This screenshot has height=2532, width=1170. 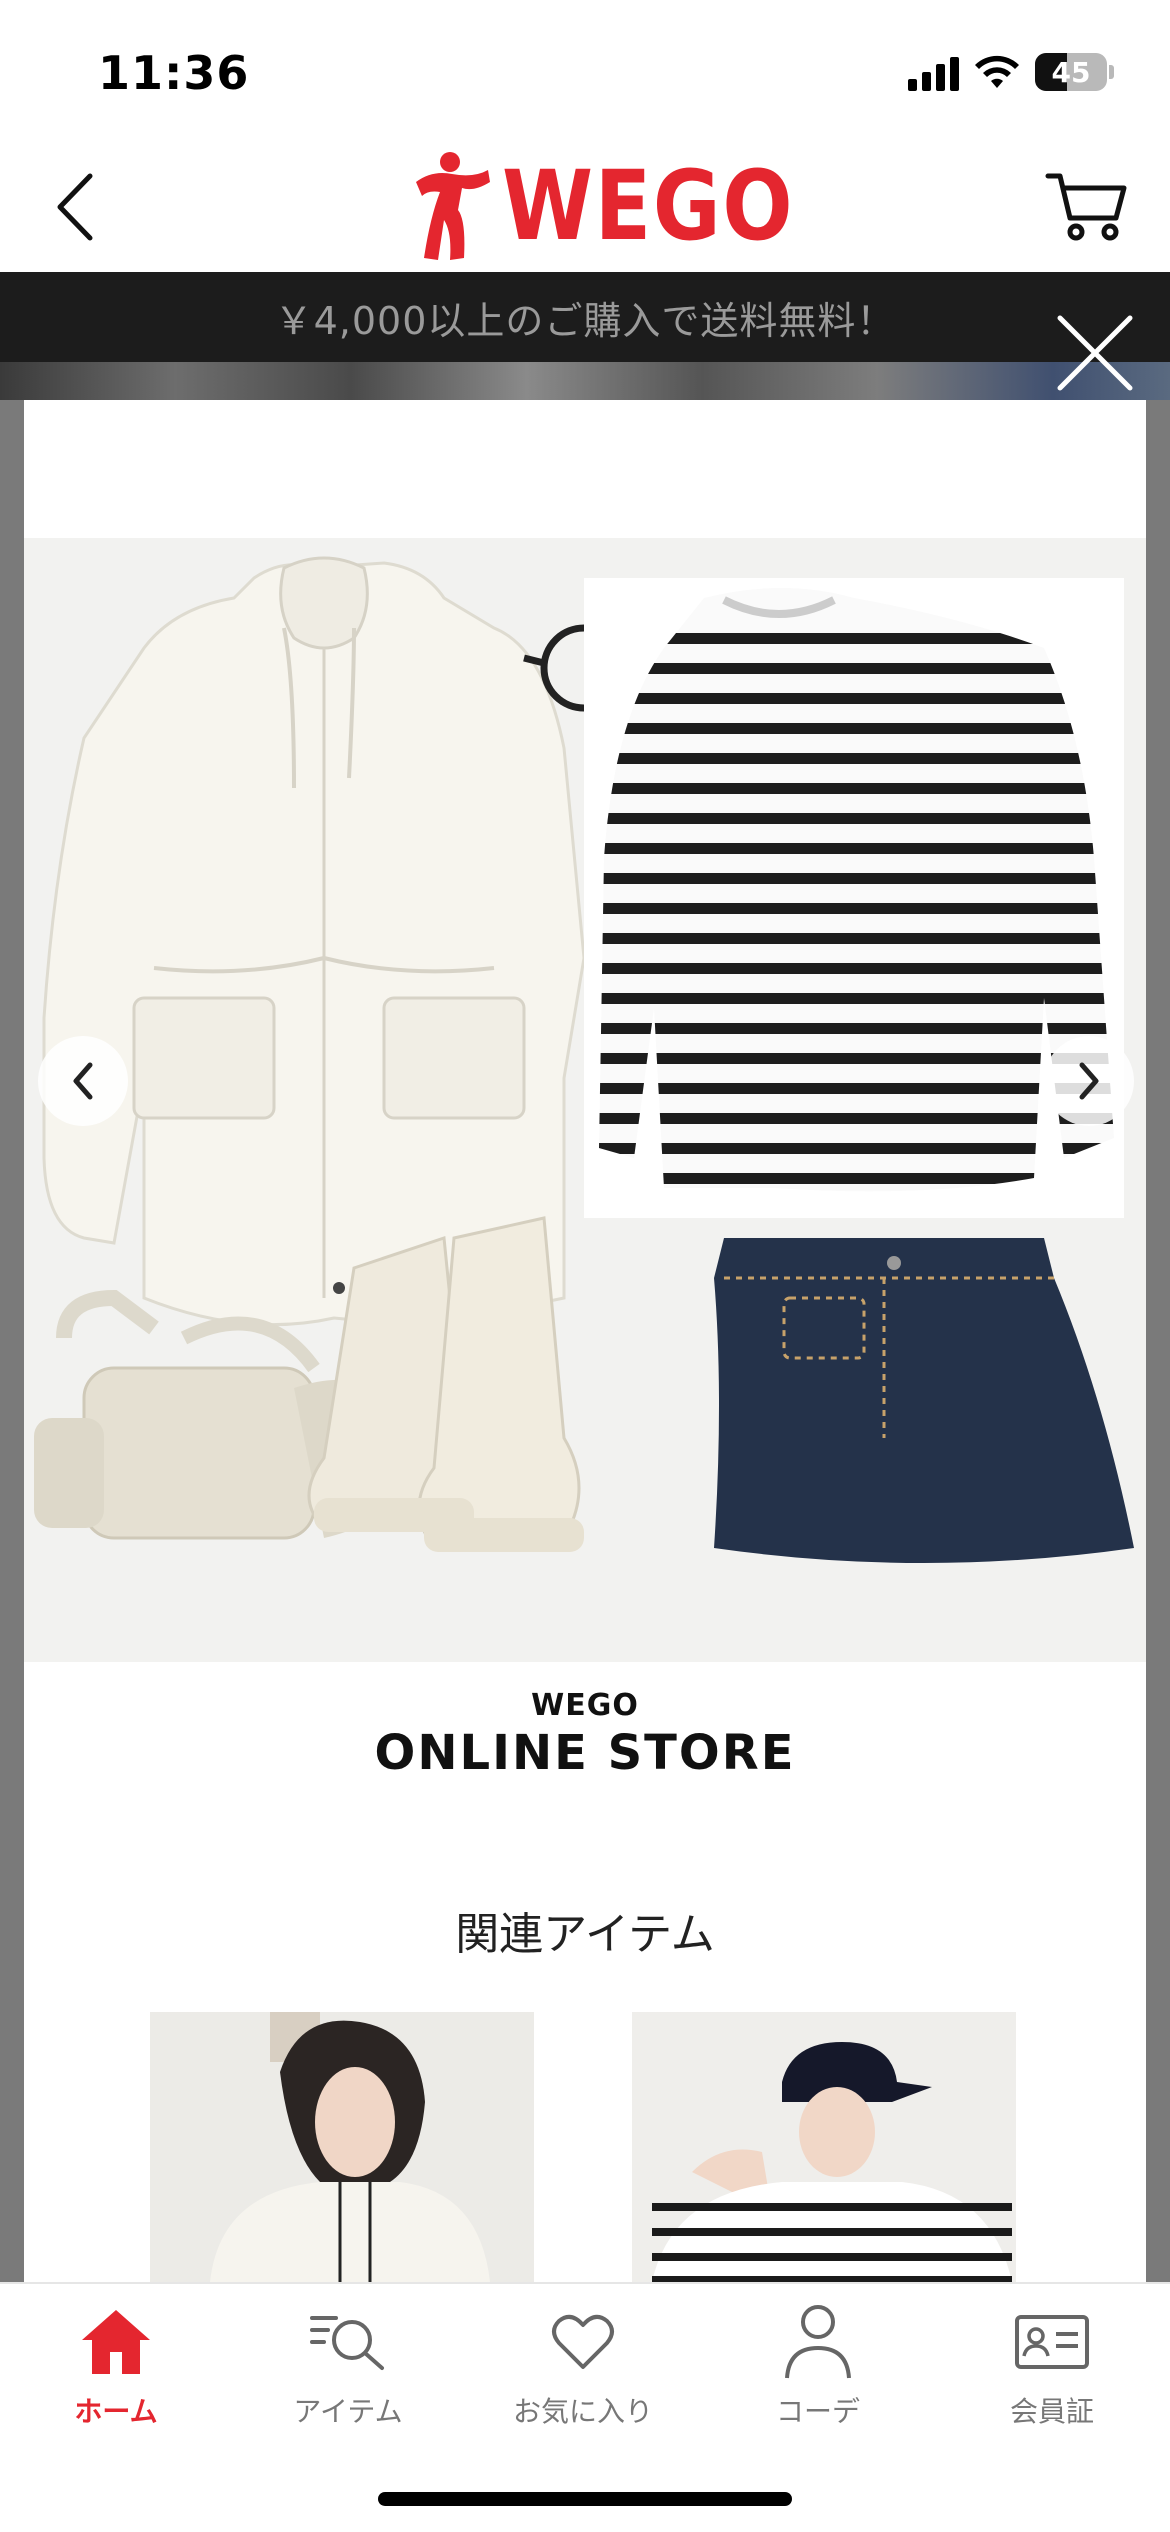 I want to click on carousel-next-button, so click(x=1089, y=1081).